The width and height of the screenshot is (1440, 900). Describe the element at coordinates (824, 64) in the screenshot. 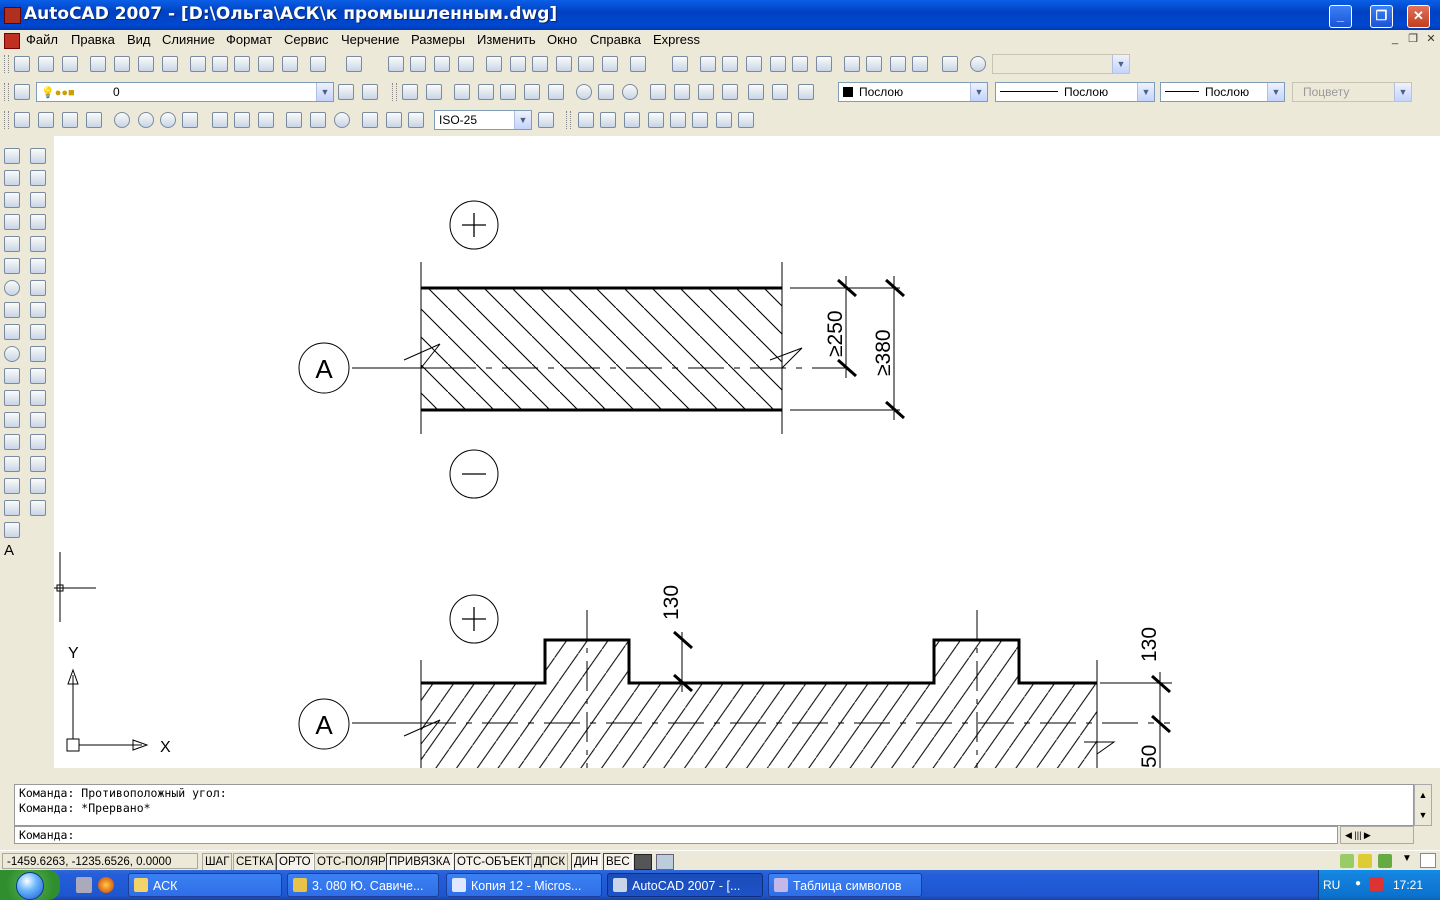

I see `back-view-icon` at that location.